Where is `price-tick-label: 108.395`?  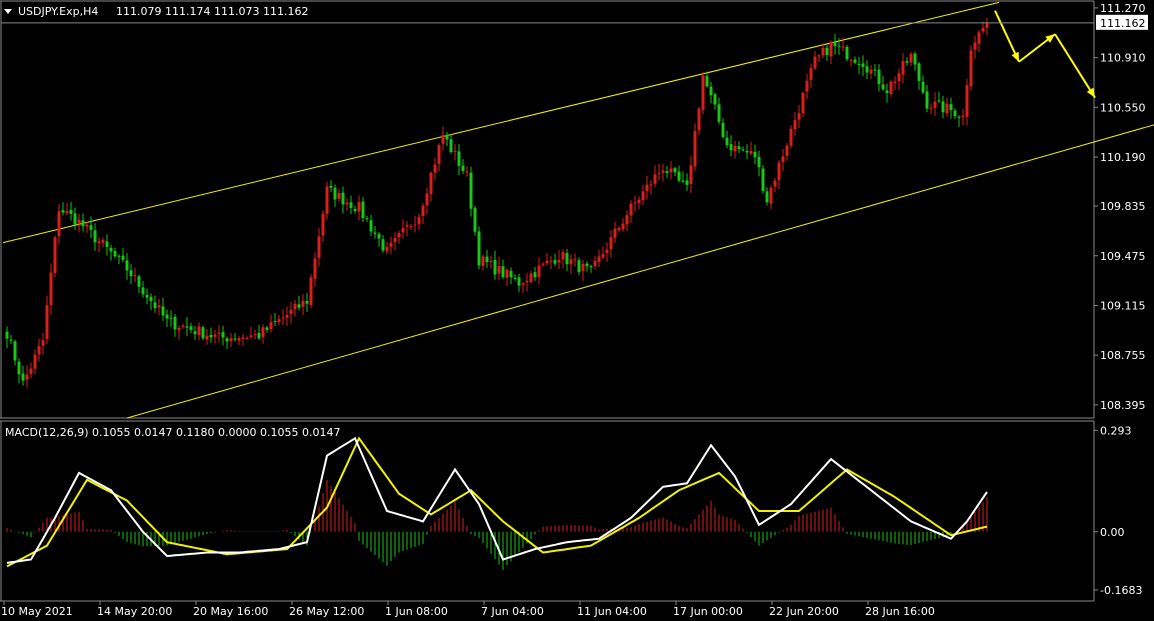
price-tick-label: 108.395 is located at coordinates (1123, 405).